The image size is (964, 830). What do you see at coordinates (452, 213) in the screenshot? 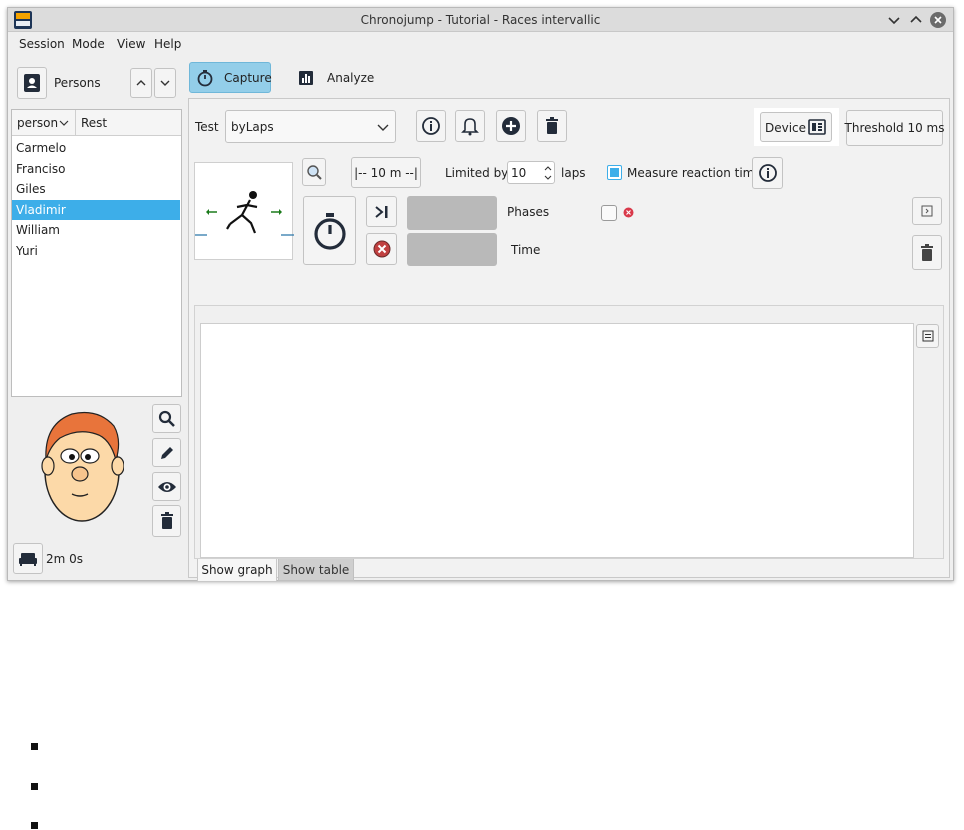
I see `phases-display` at bounding box center [452, 213].